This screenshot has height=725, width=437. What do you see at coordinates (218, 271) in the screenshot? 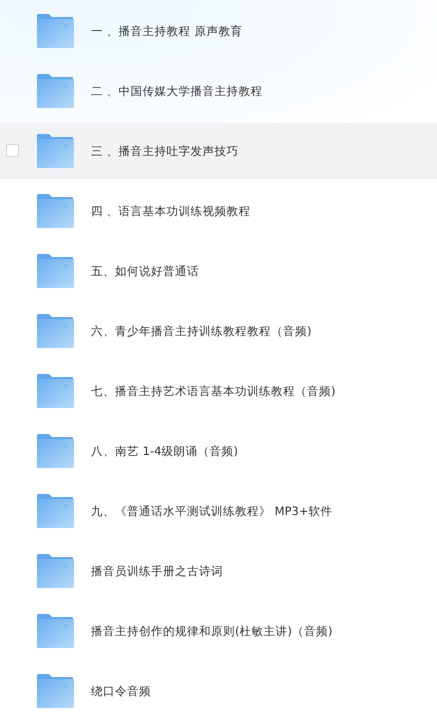
I see `folder-row: 五、如何说好普通话` at bounding box center [218, 271].